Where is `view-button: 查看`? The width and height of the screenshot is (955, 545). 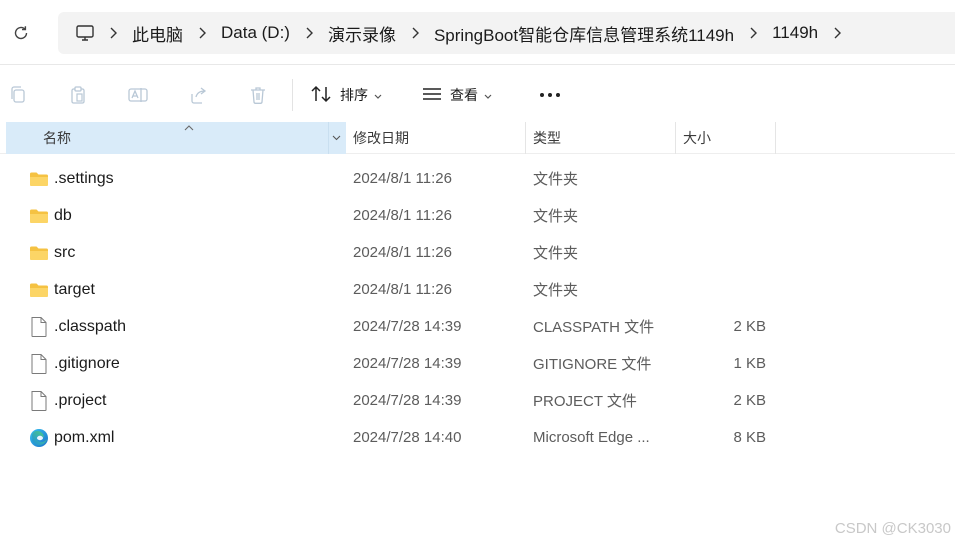
view-button: 查看 is located at coordinates (457, 95).